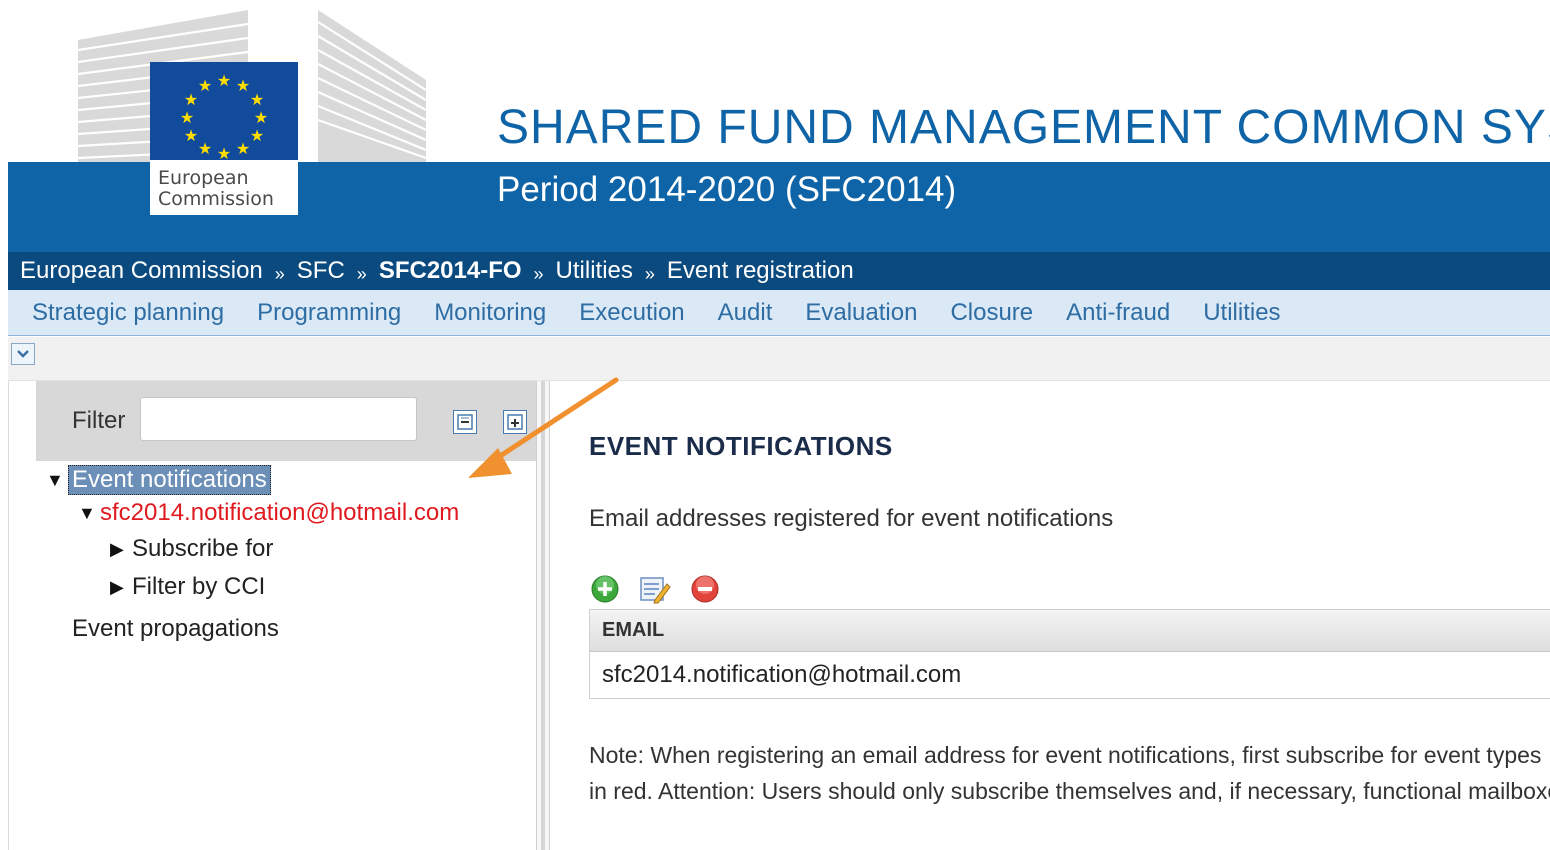 The image size is (1550, 850). Describe the element at coordinates (321, 271) in the screenshot. I see `breadcrumb-item-sfc: SFC` at that location.